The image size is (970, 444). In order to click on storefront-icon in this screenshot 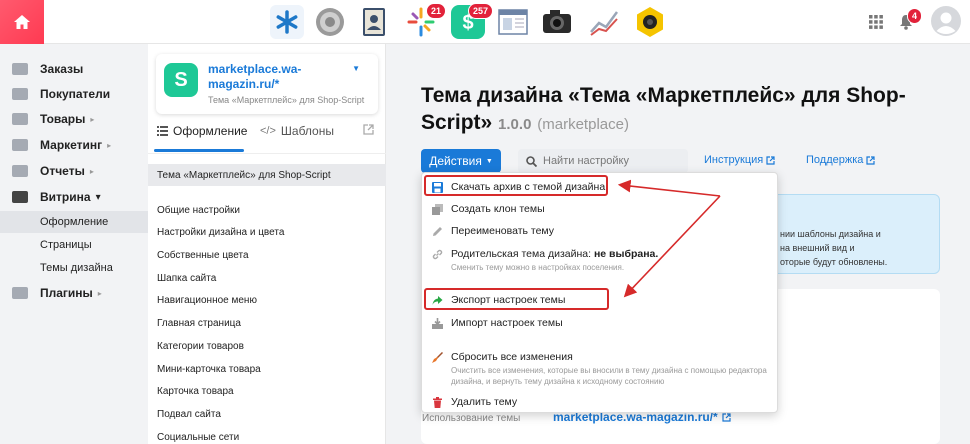, I will do `click(20, 197)`.